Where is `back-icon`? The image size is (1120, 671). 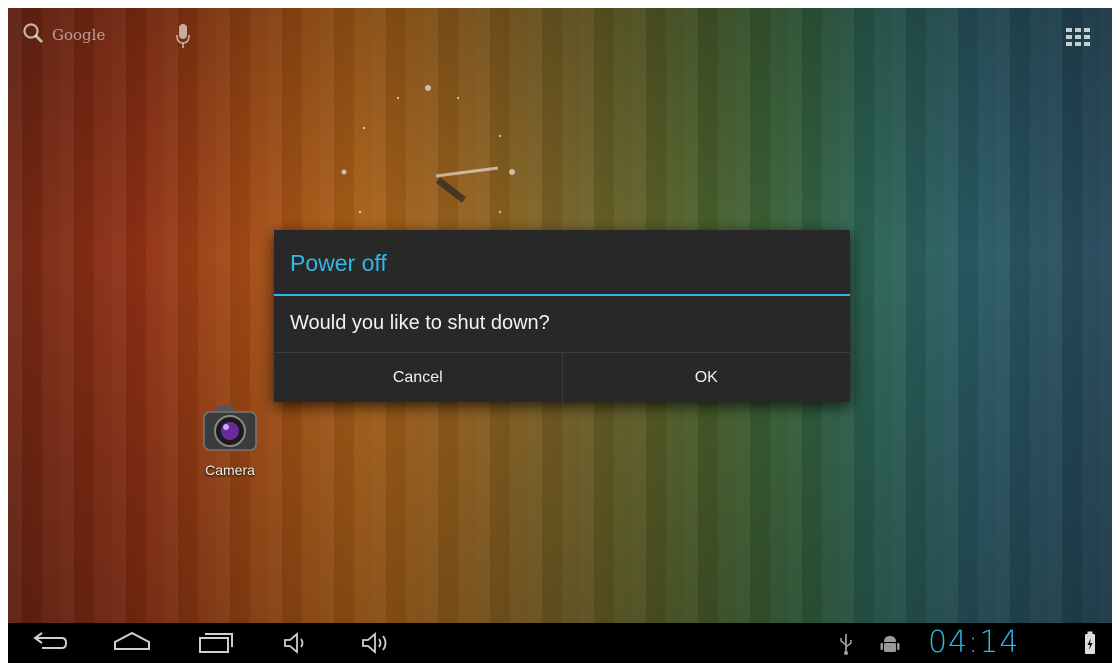
back-icon is located at coordinates (51, 645).